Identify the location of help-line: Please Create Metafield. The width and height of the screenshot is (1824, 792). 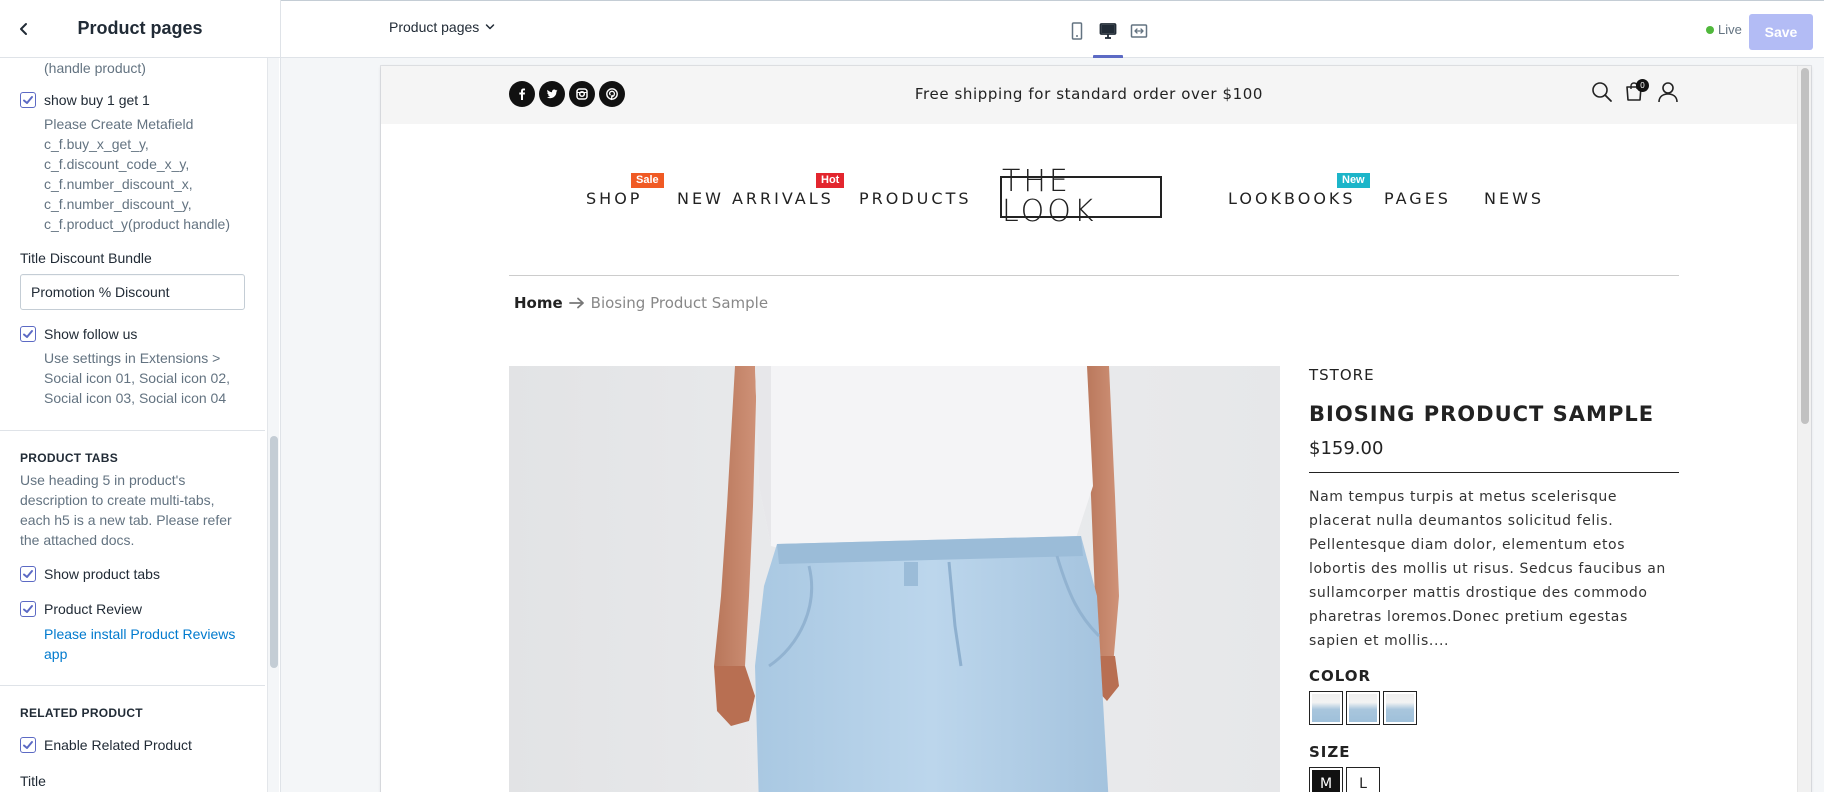
(119, 124).